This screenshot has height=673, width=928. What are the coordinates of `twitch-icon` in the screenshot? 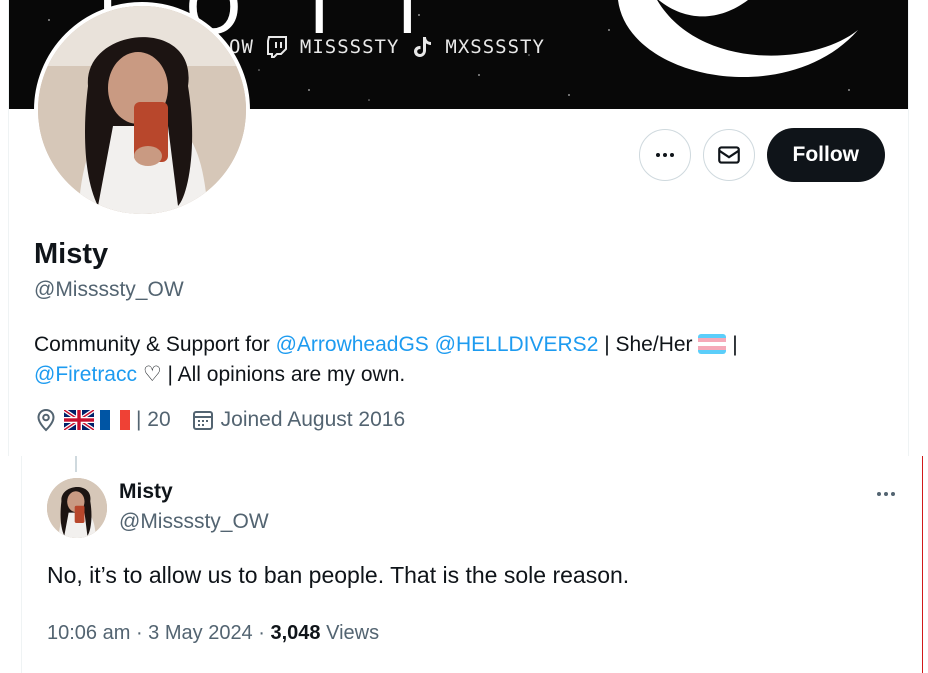 It's located at (277, 47).